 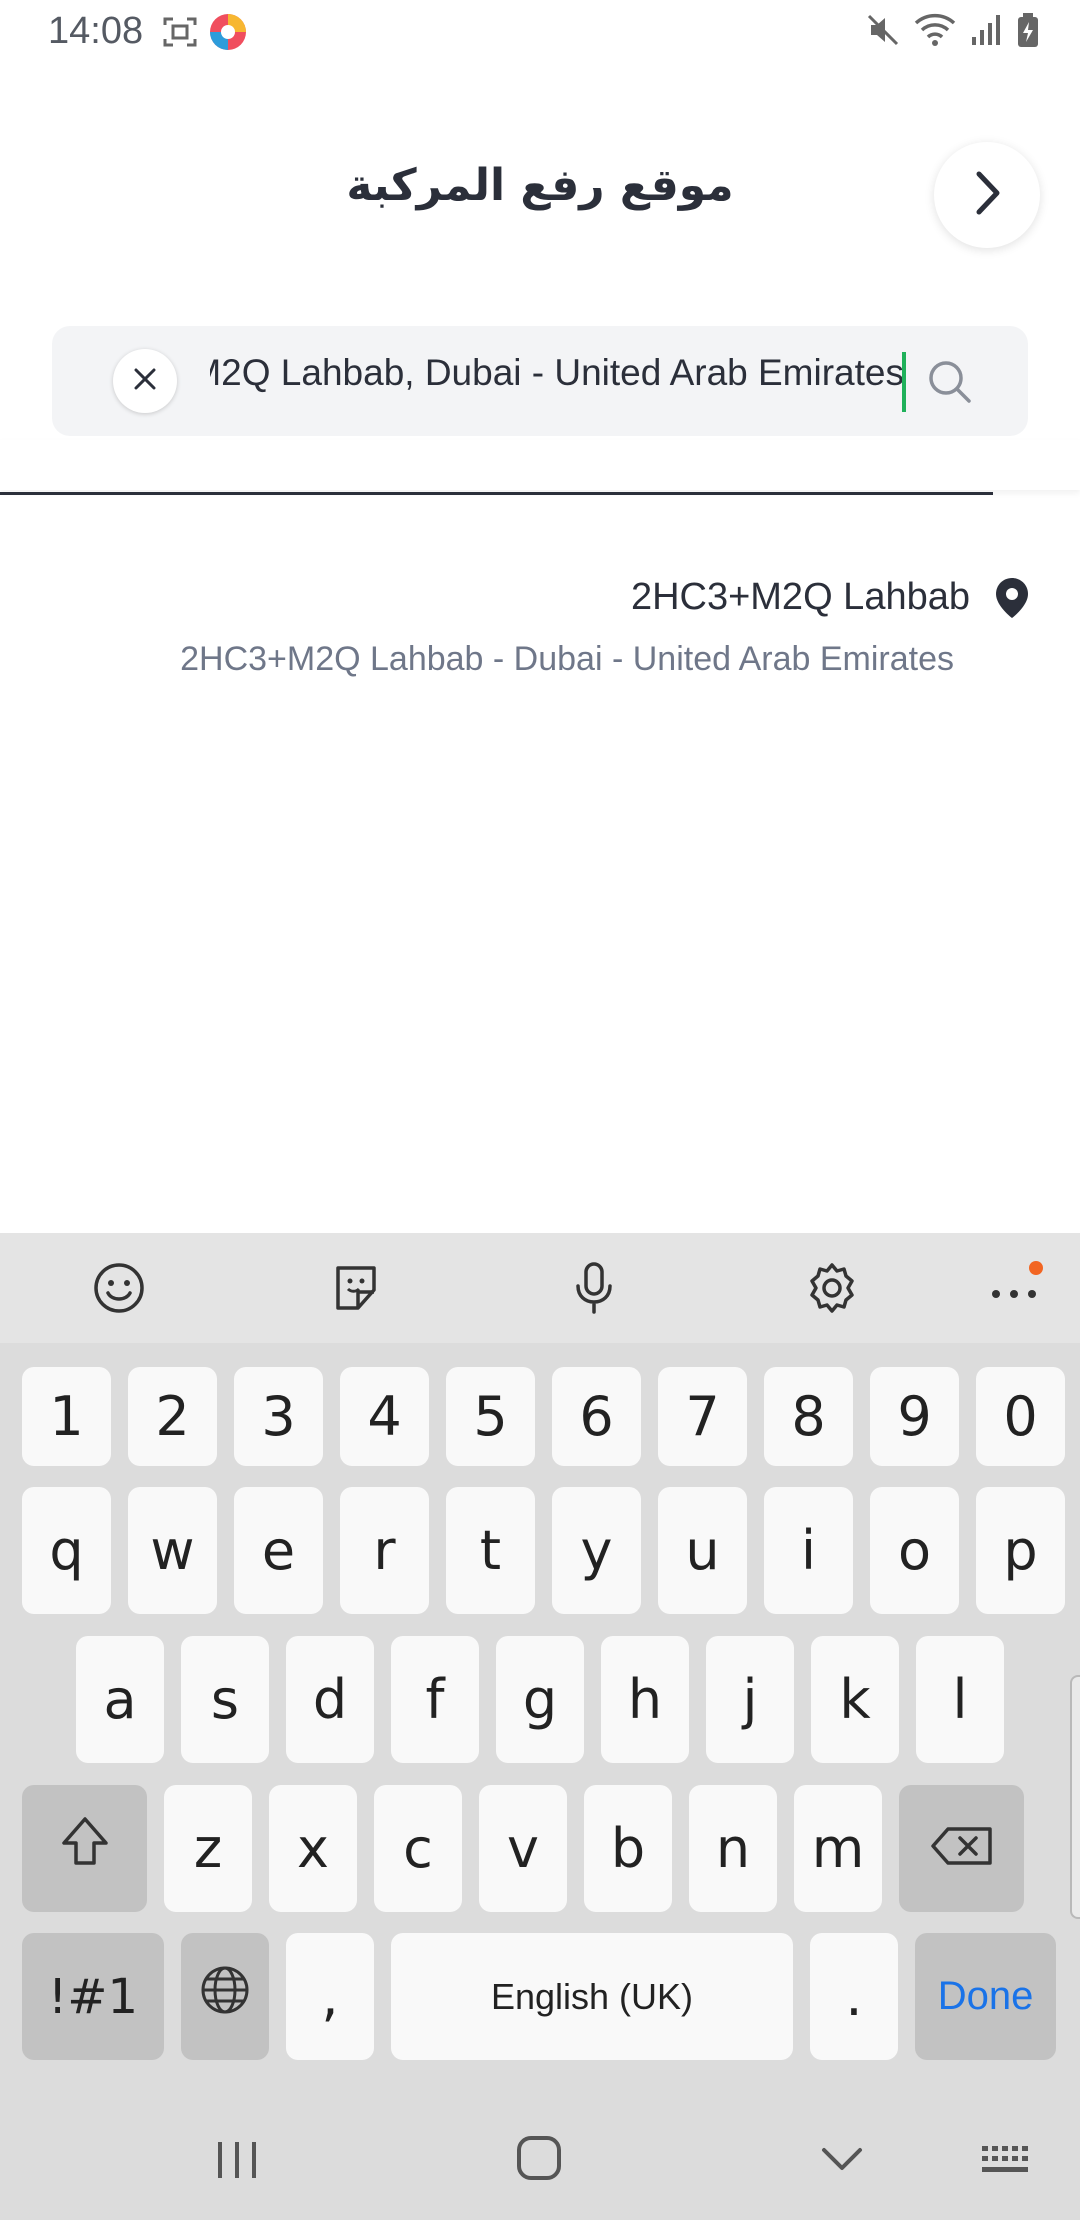 I want to click on search-panel-shadow, so click(x=540, y=465).